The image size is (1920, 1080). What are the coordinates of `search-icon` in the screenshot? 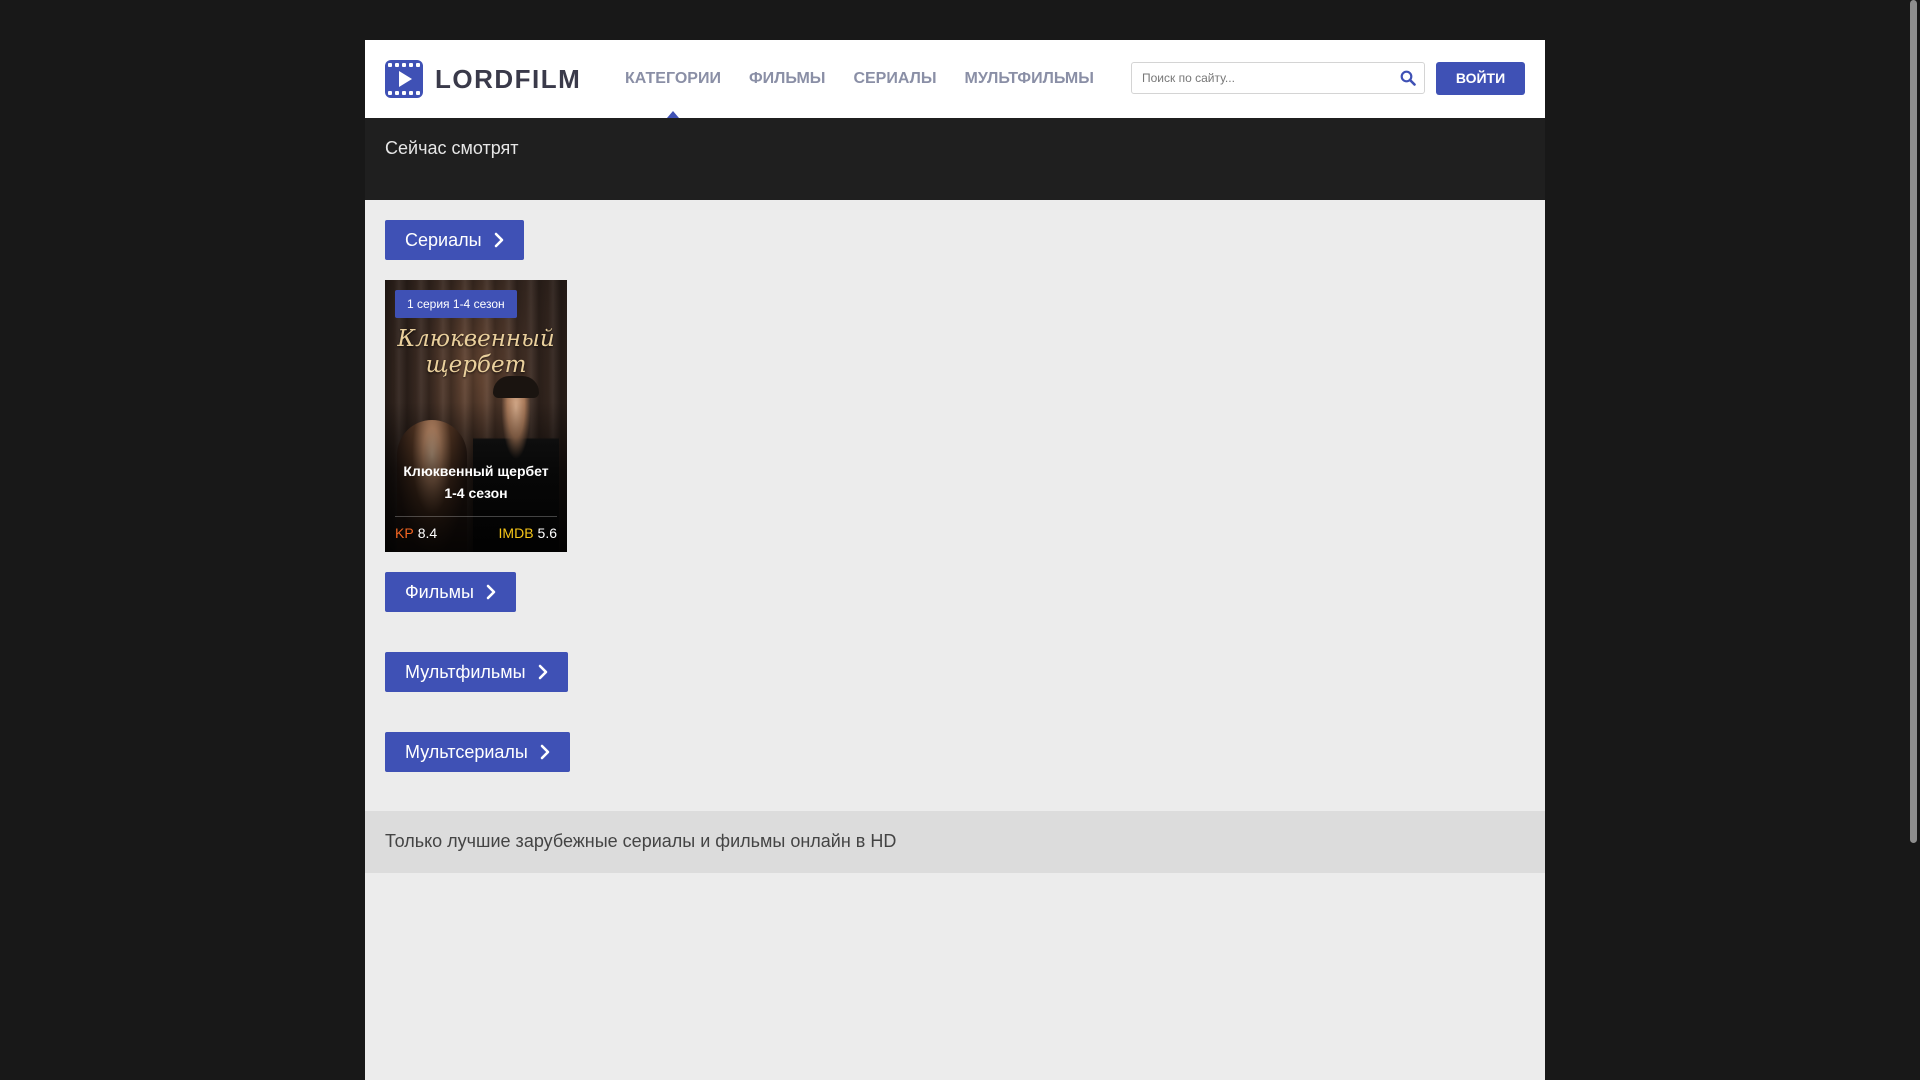 It's located at (1408, 78).